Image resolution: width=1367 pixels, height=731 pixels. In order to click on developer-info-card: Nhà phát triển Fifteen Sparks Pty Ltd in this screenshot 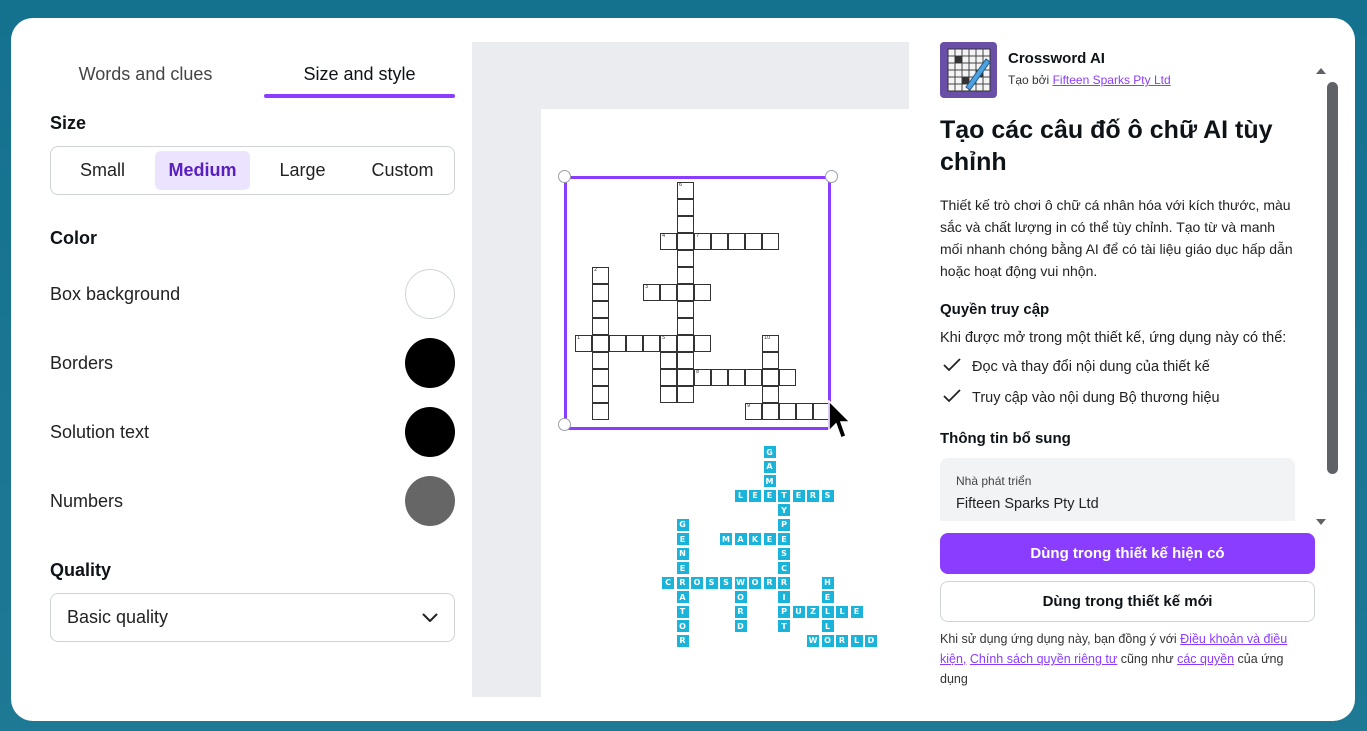, I will do `click(1117, 489)`.